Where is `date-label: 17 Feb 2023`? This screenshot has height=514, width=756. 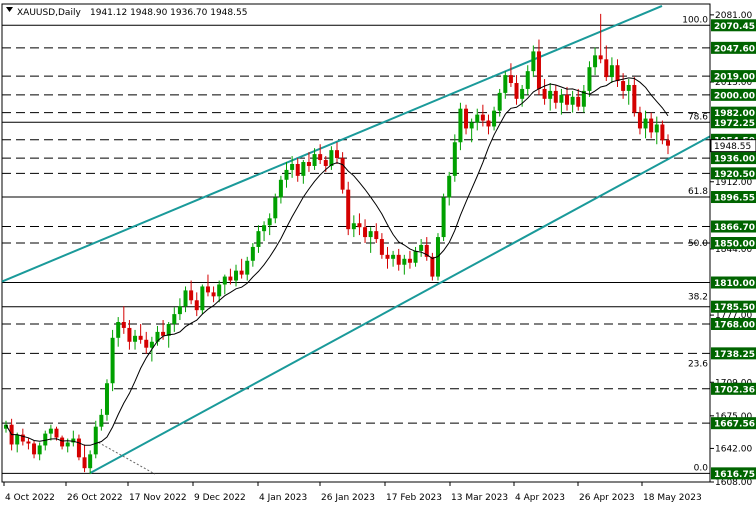
date-label: 17 Feb 2023 is located at coordinates (414, 498).